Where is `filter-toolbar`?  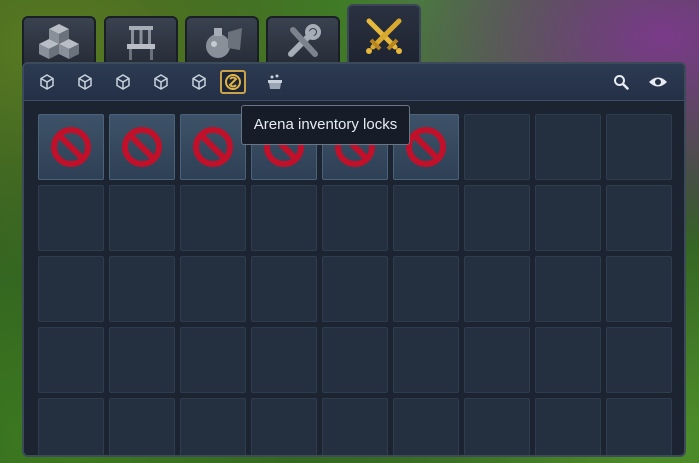
filter-toolbar is located at coordinates (354, 82).